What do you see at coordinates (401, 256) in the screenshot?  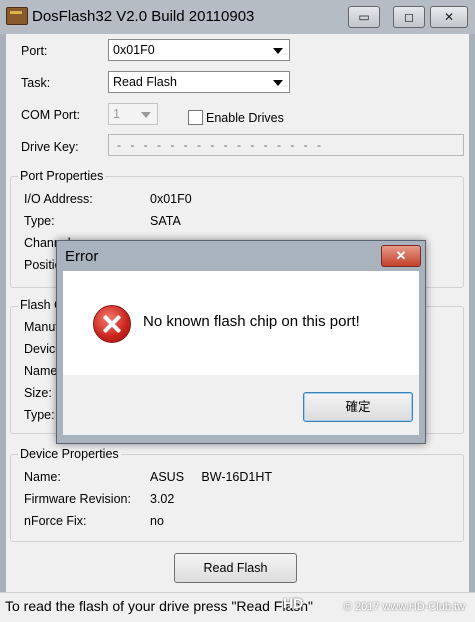 I see `dialog-close-button: ✕` at bounding box center [401, 256].